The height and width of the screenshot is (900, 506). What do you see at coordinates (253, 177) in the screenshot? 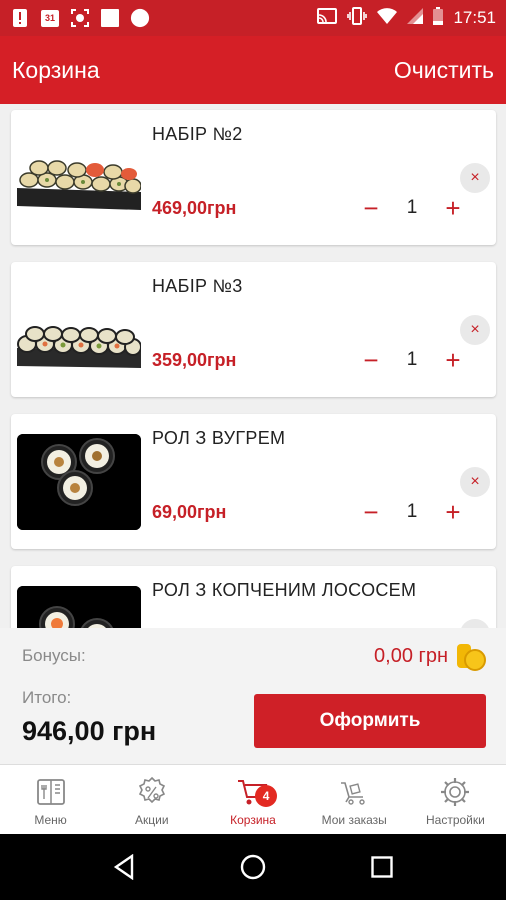
I see `cart-item: НАБІР №2 469,00грн − 1 + ×` at bounding box center [253, 177].